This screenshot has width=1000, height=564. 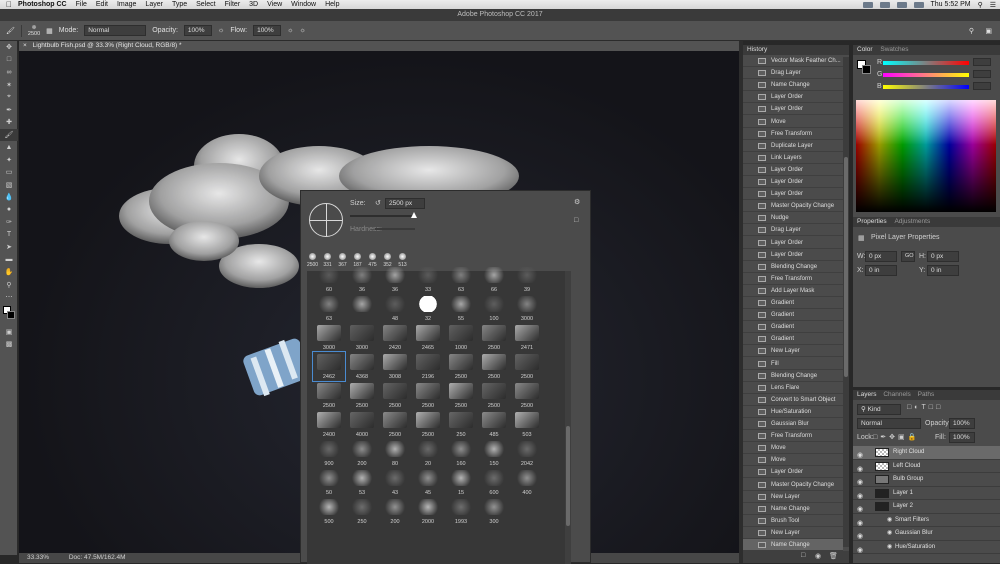 I want to click on wifi-icon, so click(x=884, y=4).